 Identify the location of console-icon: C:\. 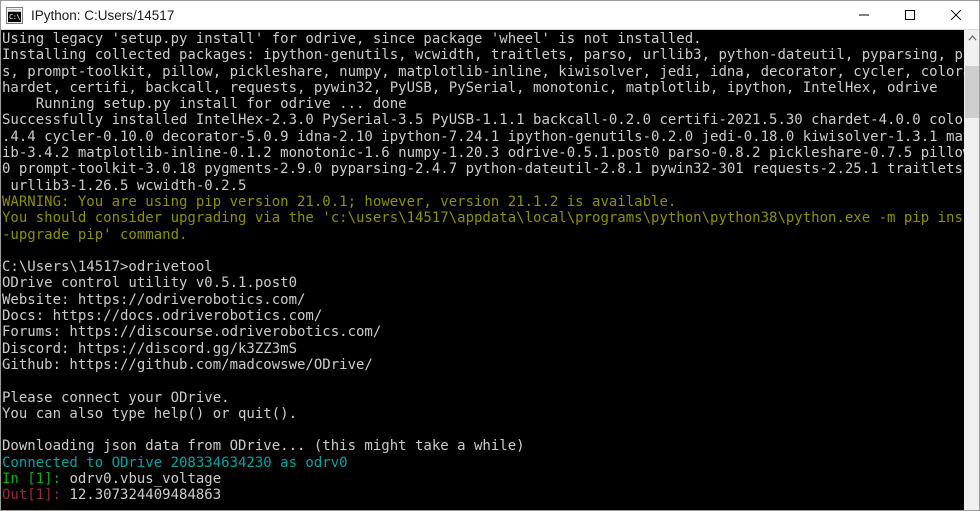
(14, 15).